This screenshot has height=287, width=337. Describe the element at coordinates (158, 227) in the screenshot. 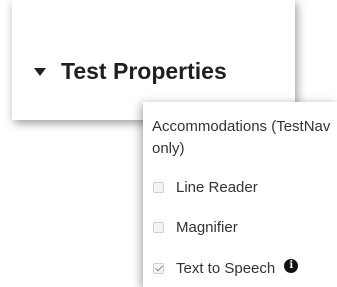

I see `magnifier-checkbox` at that location.